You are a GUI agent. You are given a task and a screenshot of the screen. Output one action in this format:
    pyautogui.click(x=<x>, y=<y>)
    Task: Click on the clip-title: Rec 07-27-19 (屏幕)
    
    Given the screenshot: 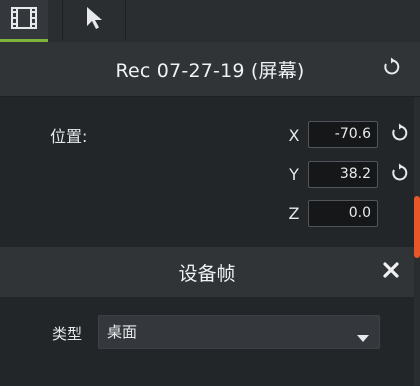 What is the action you would take?
    pyautogui.click(x=210, y=70)
    